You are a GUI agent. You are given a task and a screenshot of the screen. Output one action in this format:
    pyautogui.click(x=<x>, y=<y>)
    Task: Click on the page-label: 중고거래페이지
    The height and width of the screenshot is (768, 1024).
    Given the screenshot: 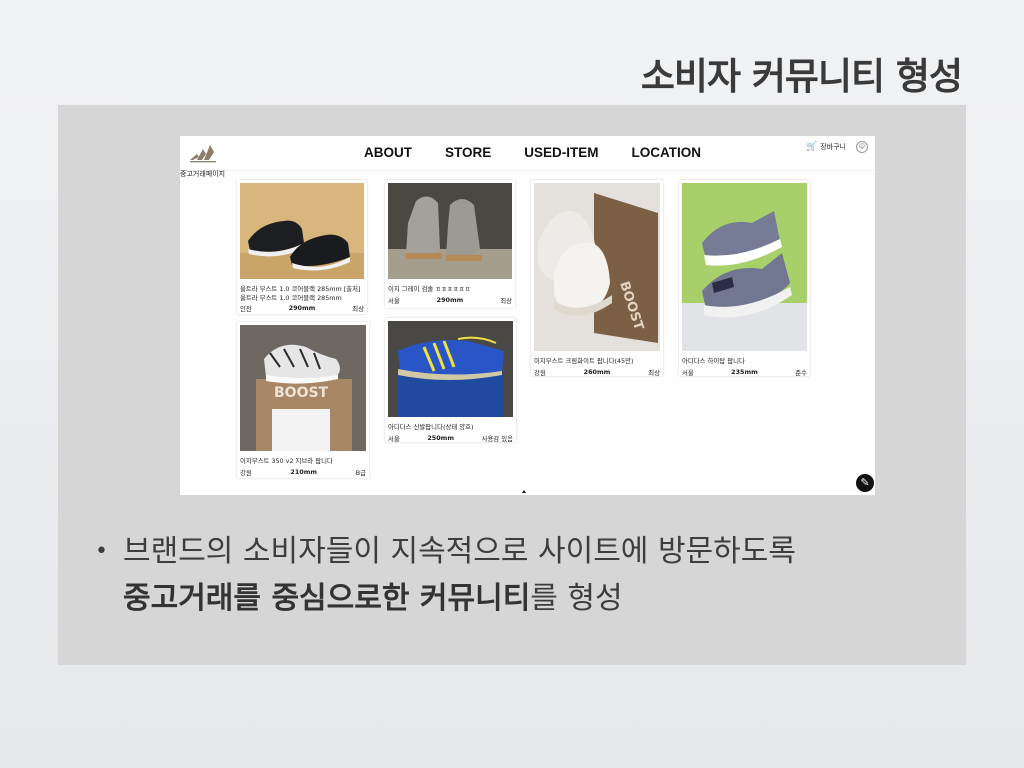 What is the action you would take?
    pyautogui.click(x=203, y=174)
    